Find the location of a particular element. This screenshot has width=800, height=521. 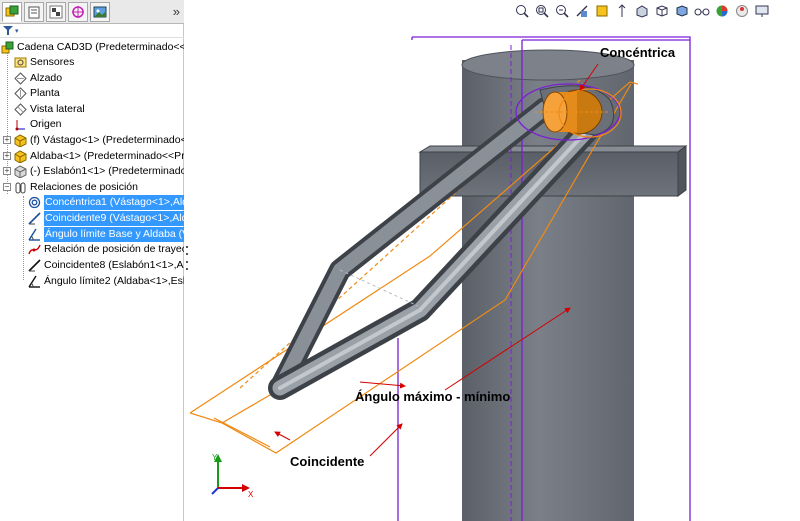

mate-label: Ángulo límite Base y Aldaba (V is located at coordinates (114, 234).